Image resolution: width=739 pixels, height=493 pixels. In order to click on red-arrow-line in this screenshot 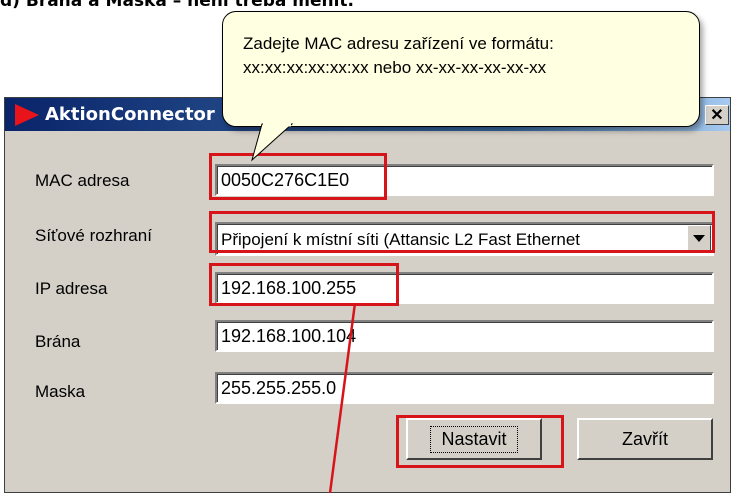, I will do `click(342, 397)`.